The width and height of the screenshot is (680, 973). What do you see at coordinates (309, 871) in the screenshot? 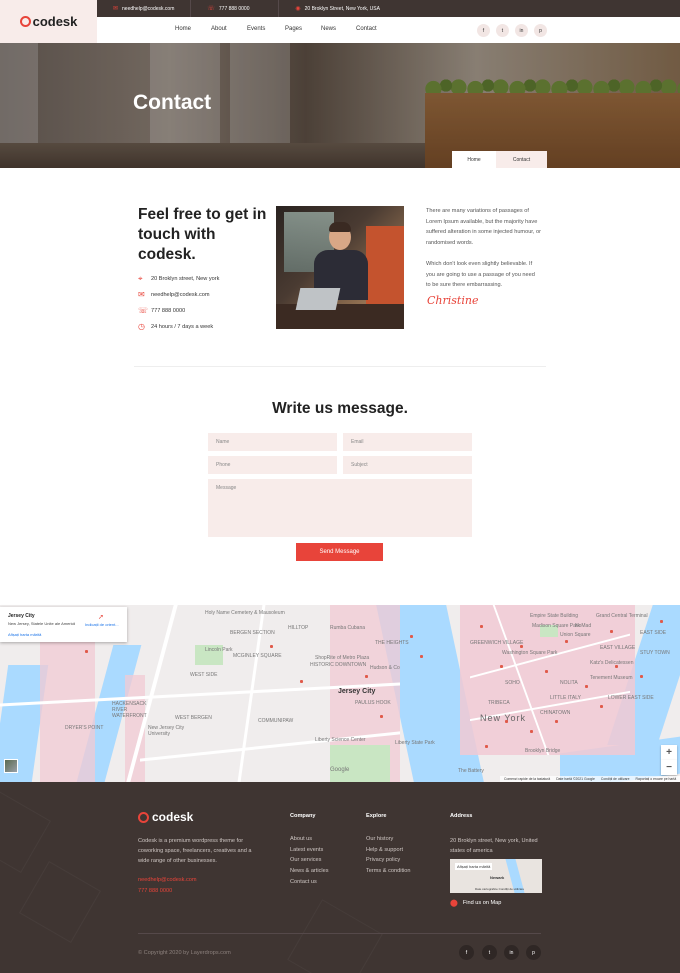
I see `footer-link: News & articles` at bounding box center [309, 871].